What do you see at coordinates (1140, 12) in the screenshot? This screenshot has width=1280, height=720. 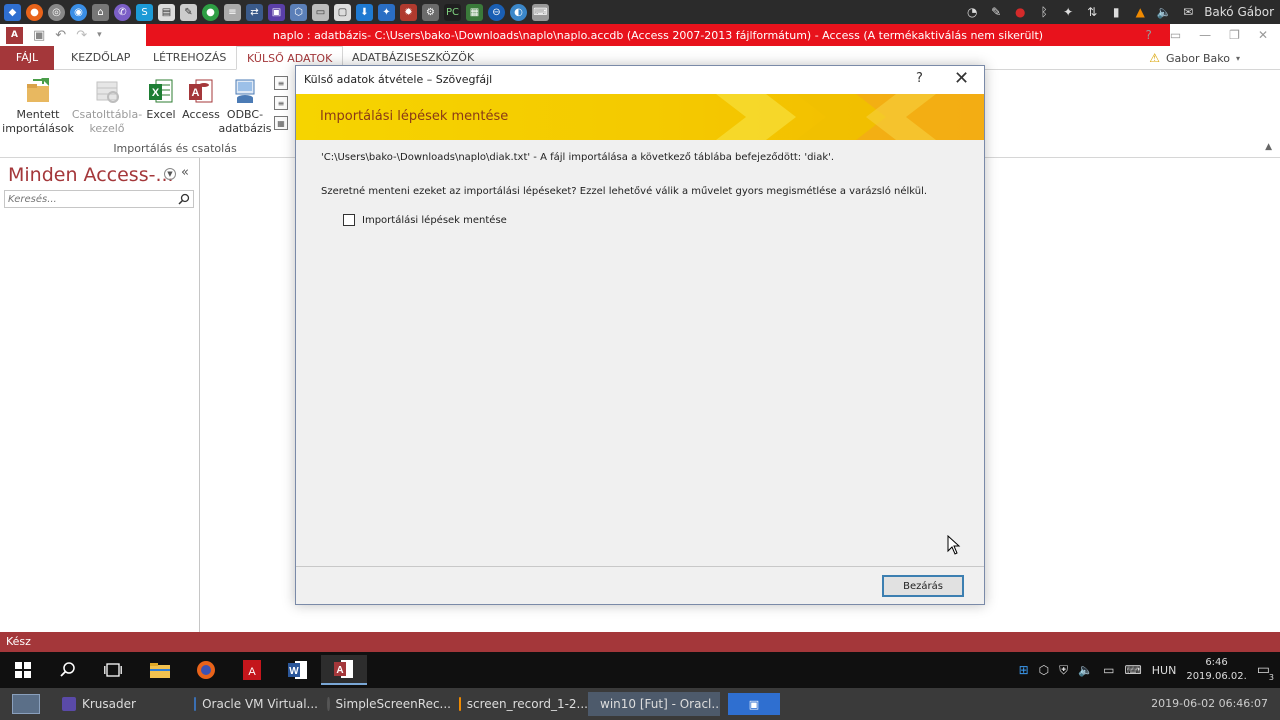 I see `vlc-icon: ▲` at bounding box center [1140, 12].